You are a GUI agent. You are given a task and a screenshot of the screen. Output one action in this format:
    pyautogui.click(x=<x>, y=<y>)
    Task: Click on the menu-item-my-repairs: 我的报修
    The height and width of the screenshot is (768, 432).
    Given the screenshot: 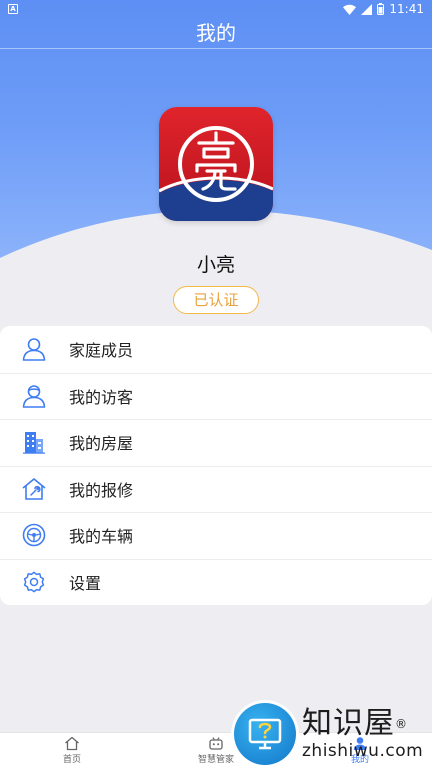 What is the action you would take?
    pyautogui.click(x=216, y=489)
    